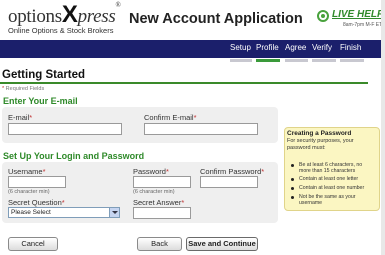 This screenshot has height=255, width=385. Describe the element at coordinates (183, 202) in the screenshot. I see `secret-answer-required-star: *` at that location.